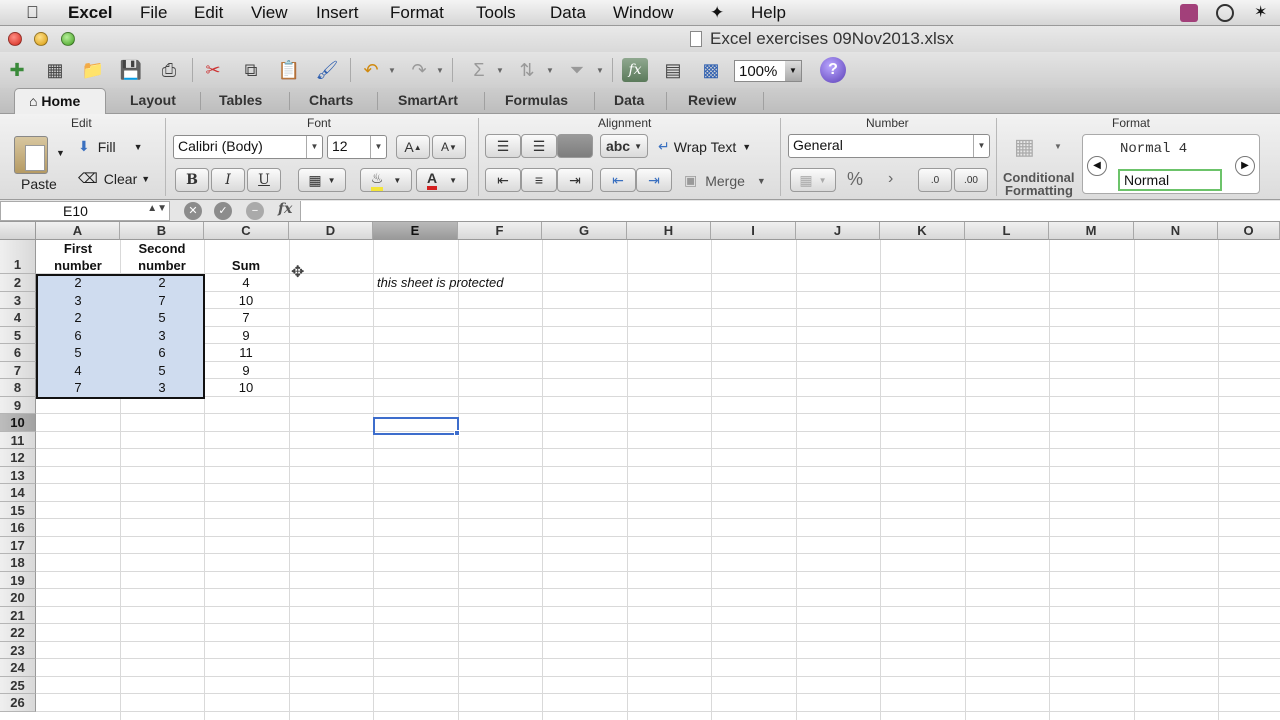 The image size is (1280, 720). I want to click on menu-window: Window, so click(643, 13).